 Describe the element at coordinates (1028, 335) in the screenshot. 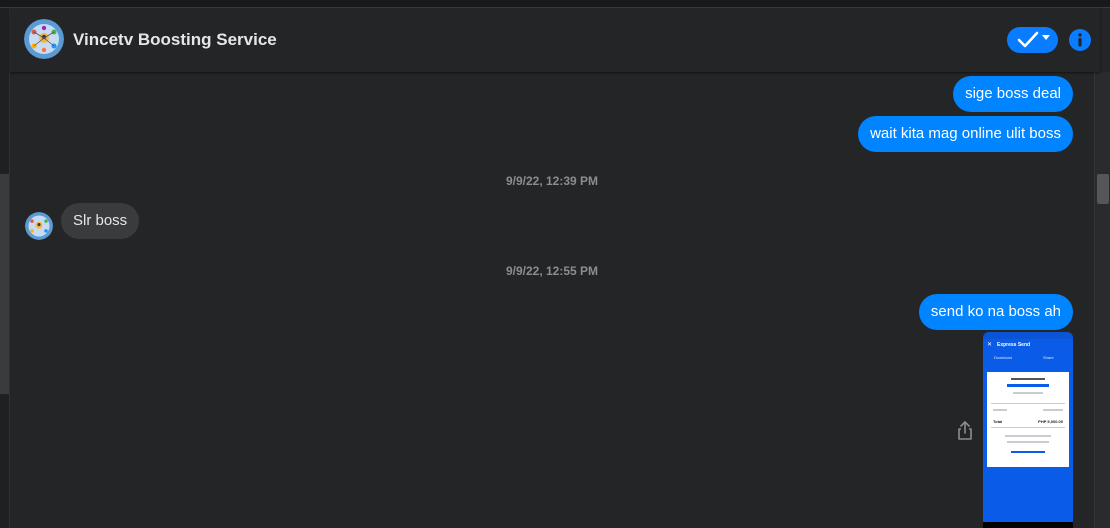

I see `attachment-statusbar` at that location.